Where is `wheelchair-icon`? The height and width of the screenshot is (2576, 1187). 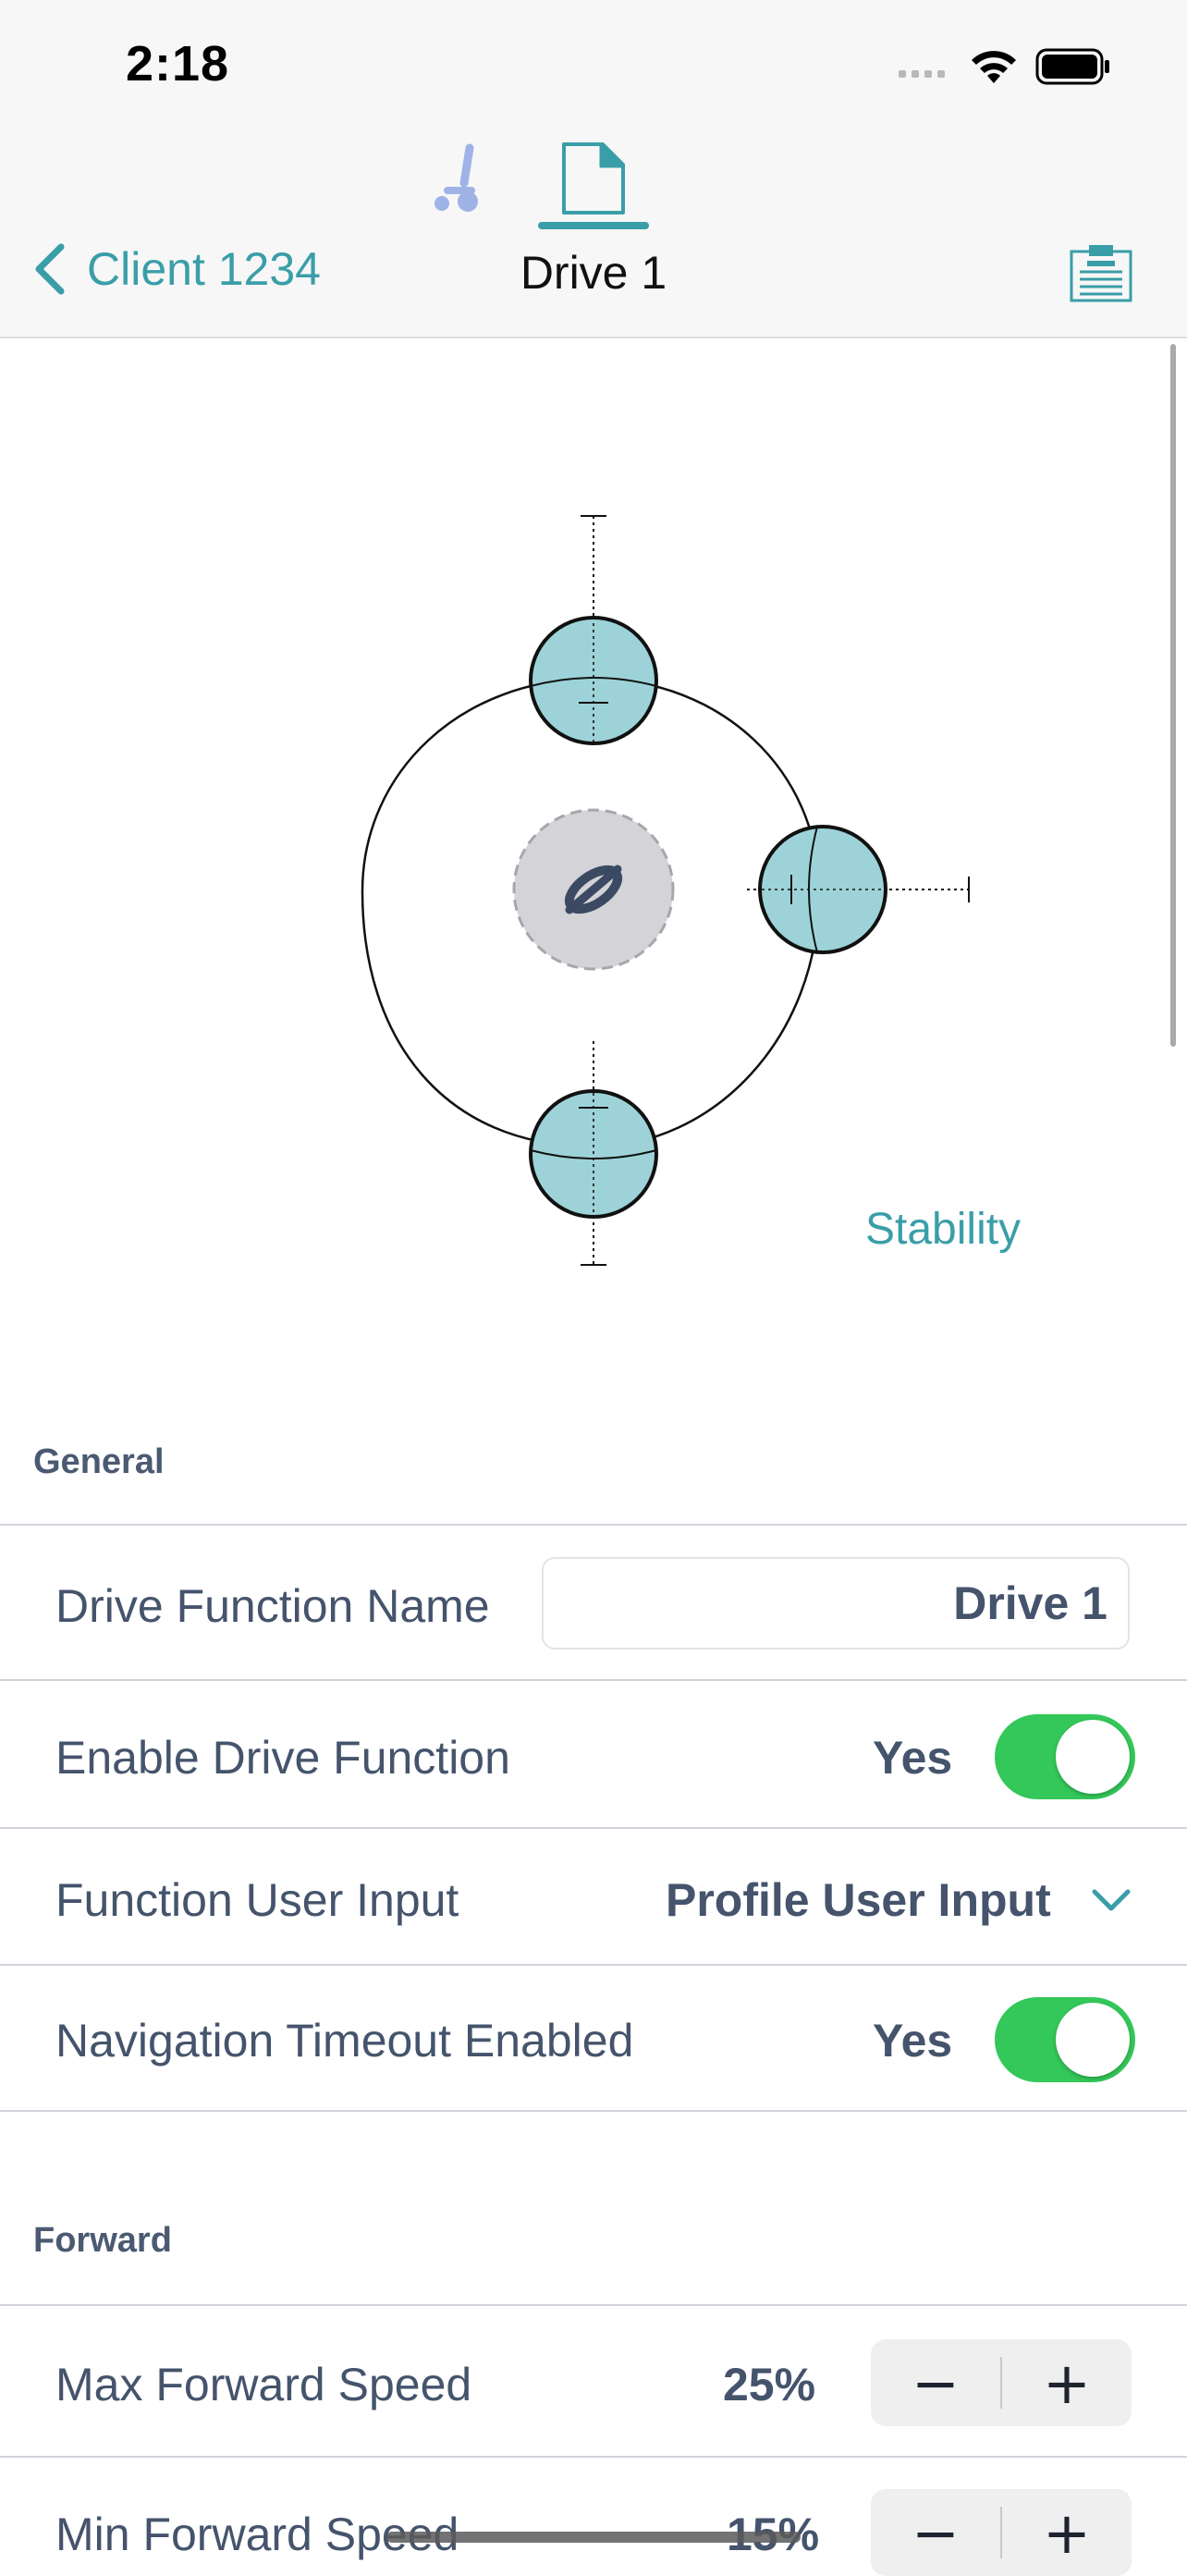
wheelchair-icon is located at coordinates (457, 179).